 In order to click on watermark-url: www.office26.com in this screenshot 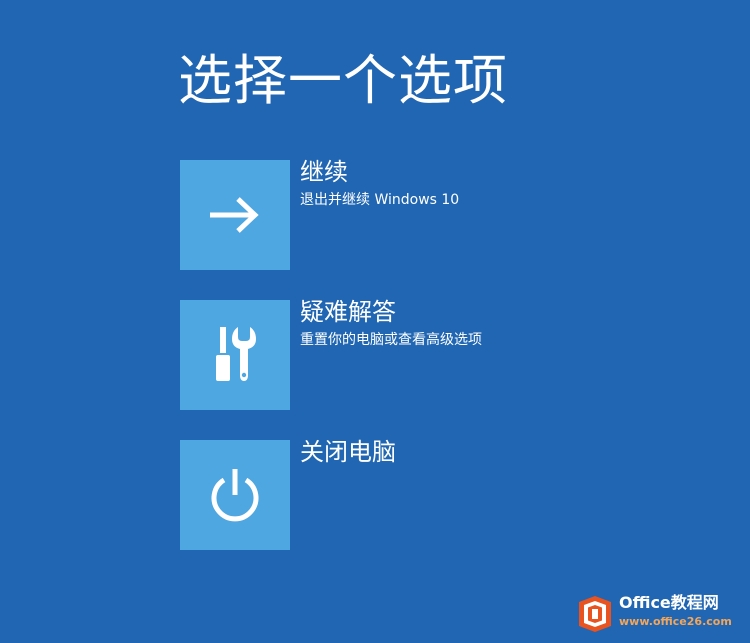, I will do `click(675, 621)`.